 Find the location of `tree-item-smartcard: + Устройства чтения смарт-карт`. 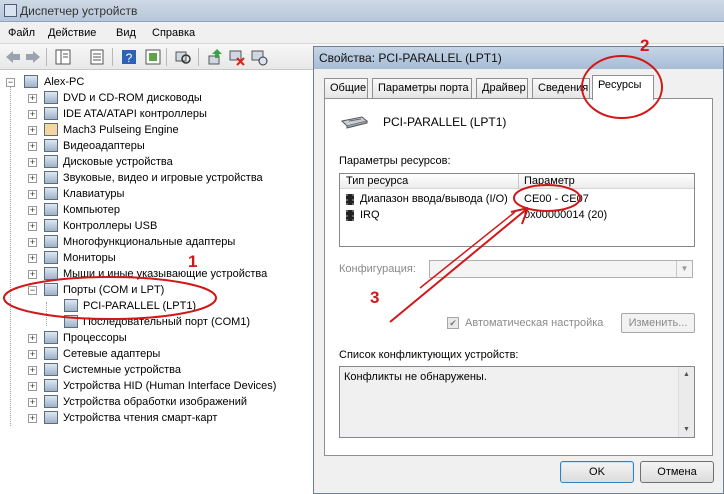

tree-item-smartcard: + Устройства чтения смарт-карт is located at coordinates (170, 418).